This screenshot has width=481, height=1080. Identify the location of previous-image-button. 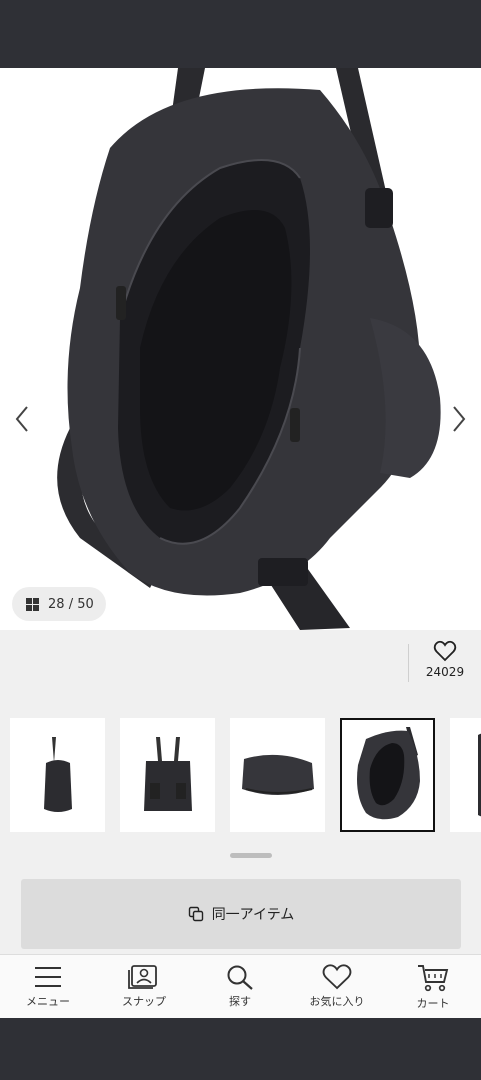
(22, 419).